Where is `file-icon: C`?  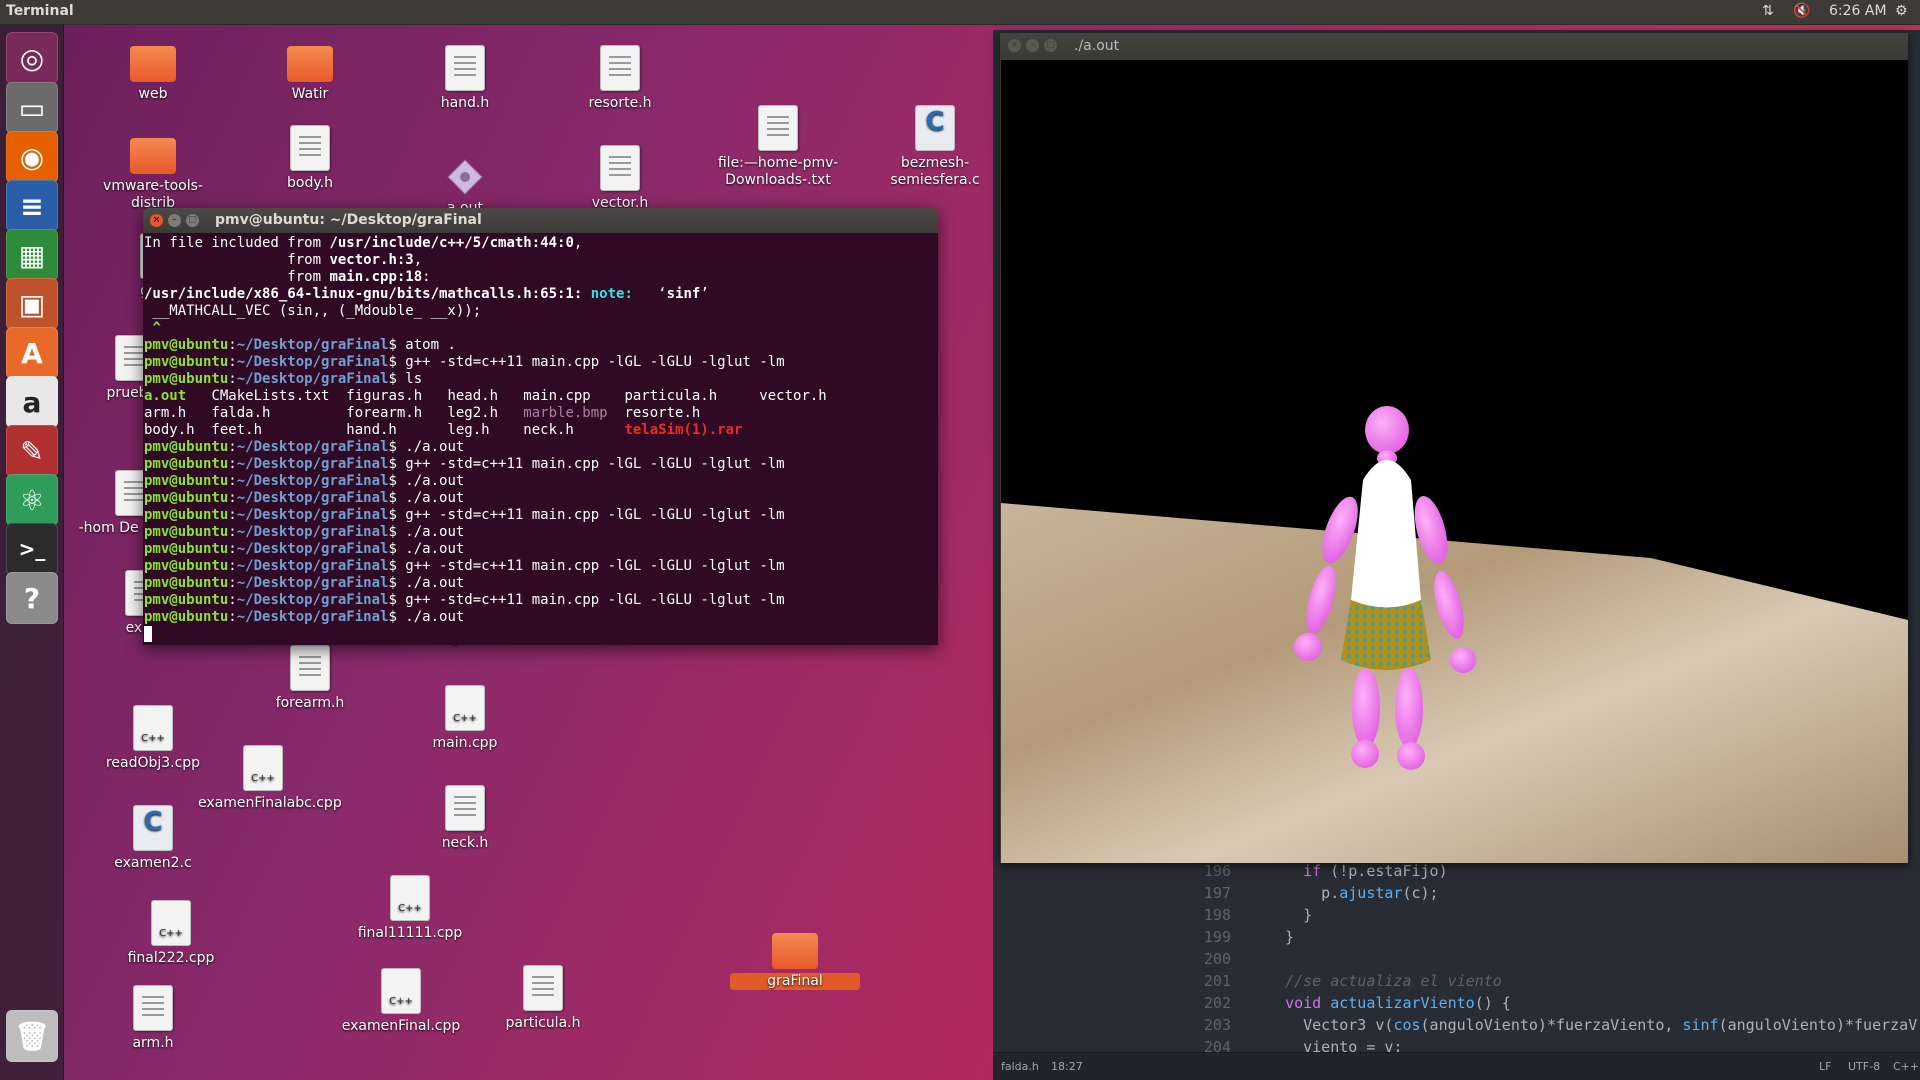 file-icon: C is located at coordinates (153, 828).